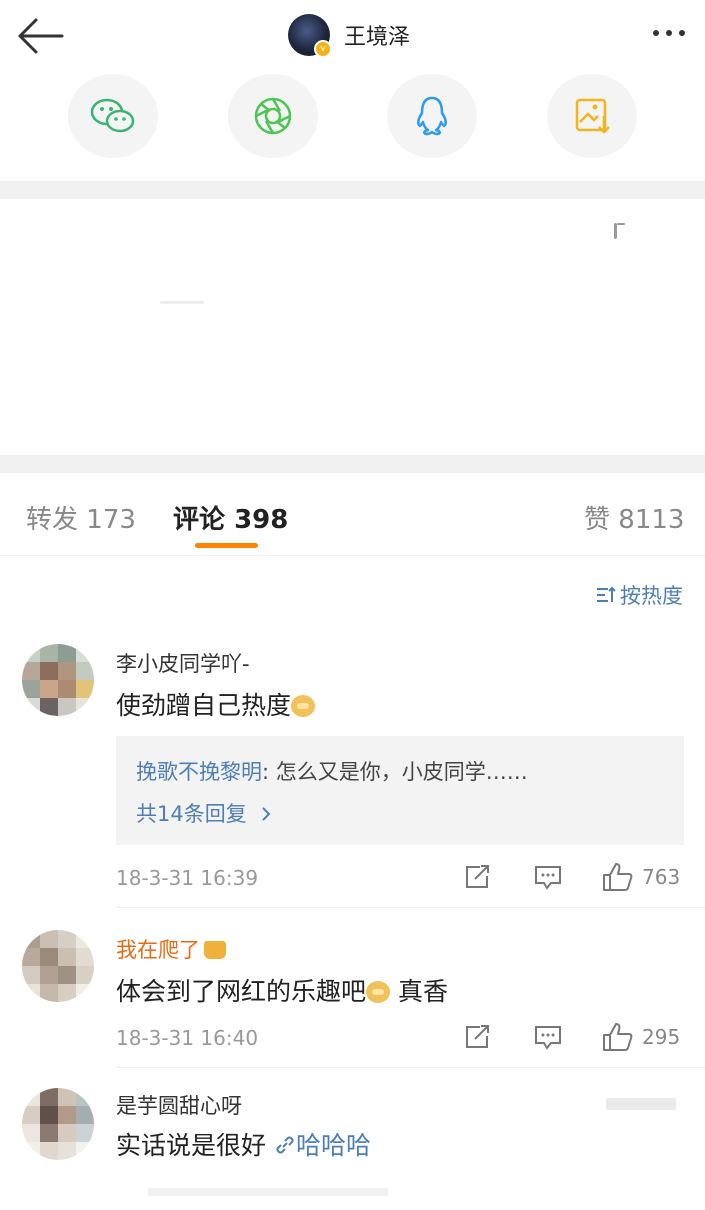 The width and height of the screenshot is (705, 1210). What do you see at coordinates (183, 663) in the screenshot?
I see `comment-username: 李小皮同学吖-` at bounding box center [183, 663].